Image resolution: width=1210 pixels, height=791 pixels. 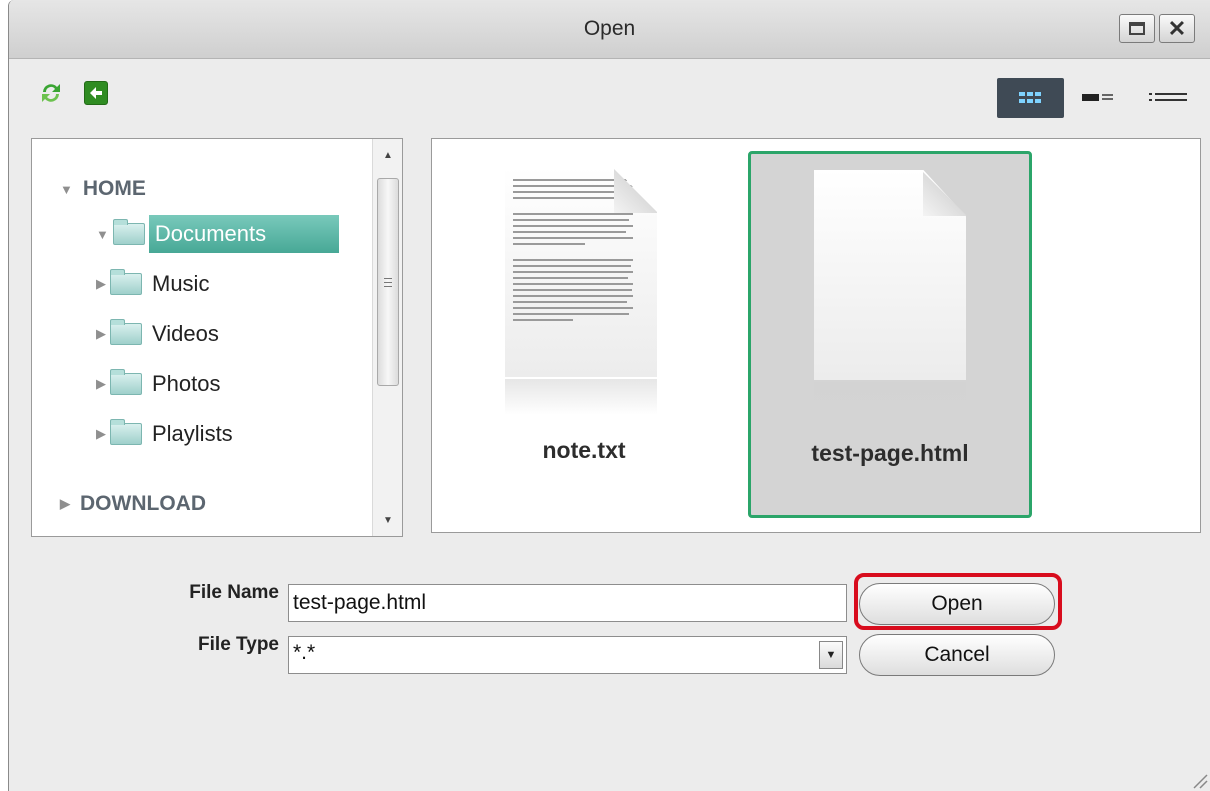 I want to click on grip-icon, so click(x=388, y=282).